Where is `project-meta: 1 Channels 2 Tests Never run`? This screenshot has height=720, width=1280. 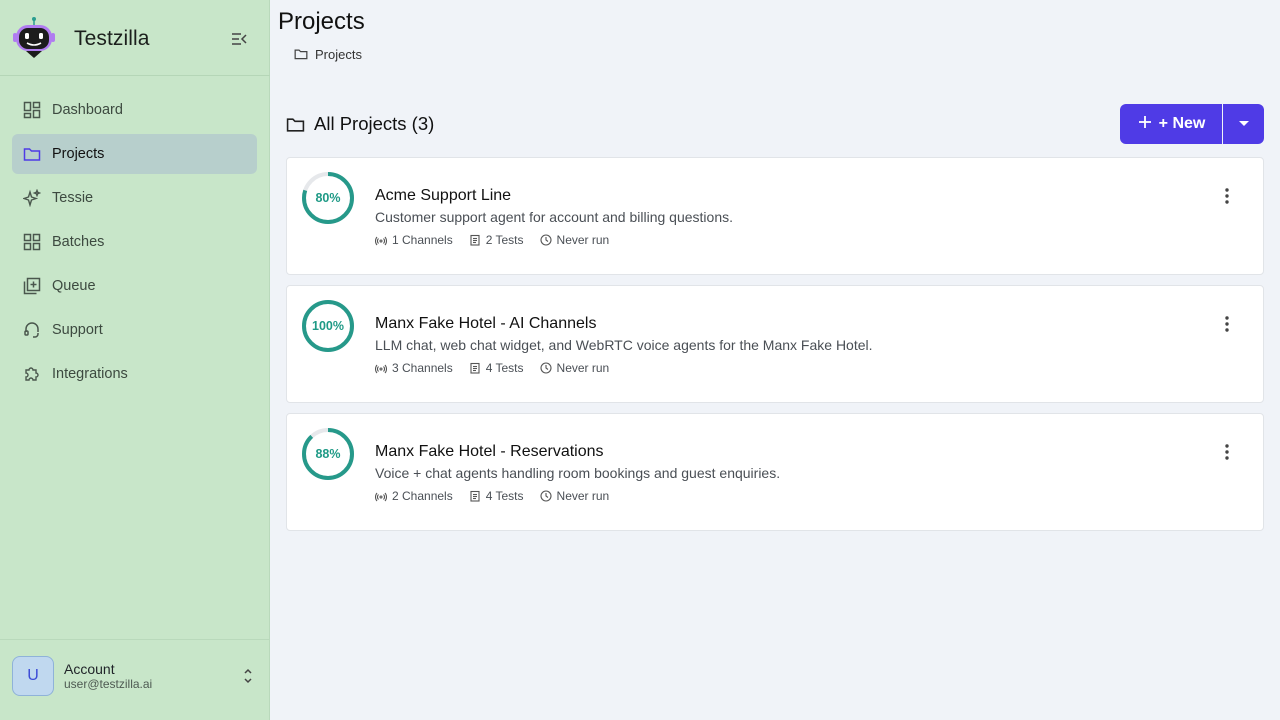 project-meta: 1 Channels 2 Tests Never run is located at coordinates (500, 240).